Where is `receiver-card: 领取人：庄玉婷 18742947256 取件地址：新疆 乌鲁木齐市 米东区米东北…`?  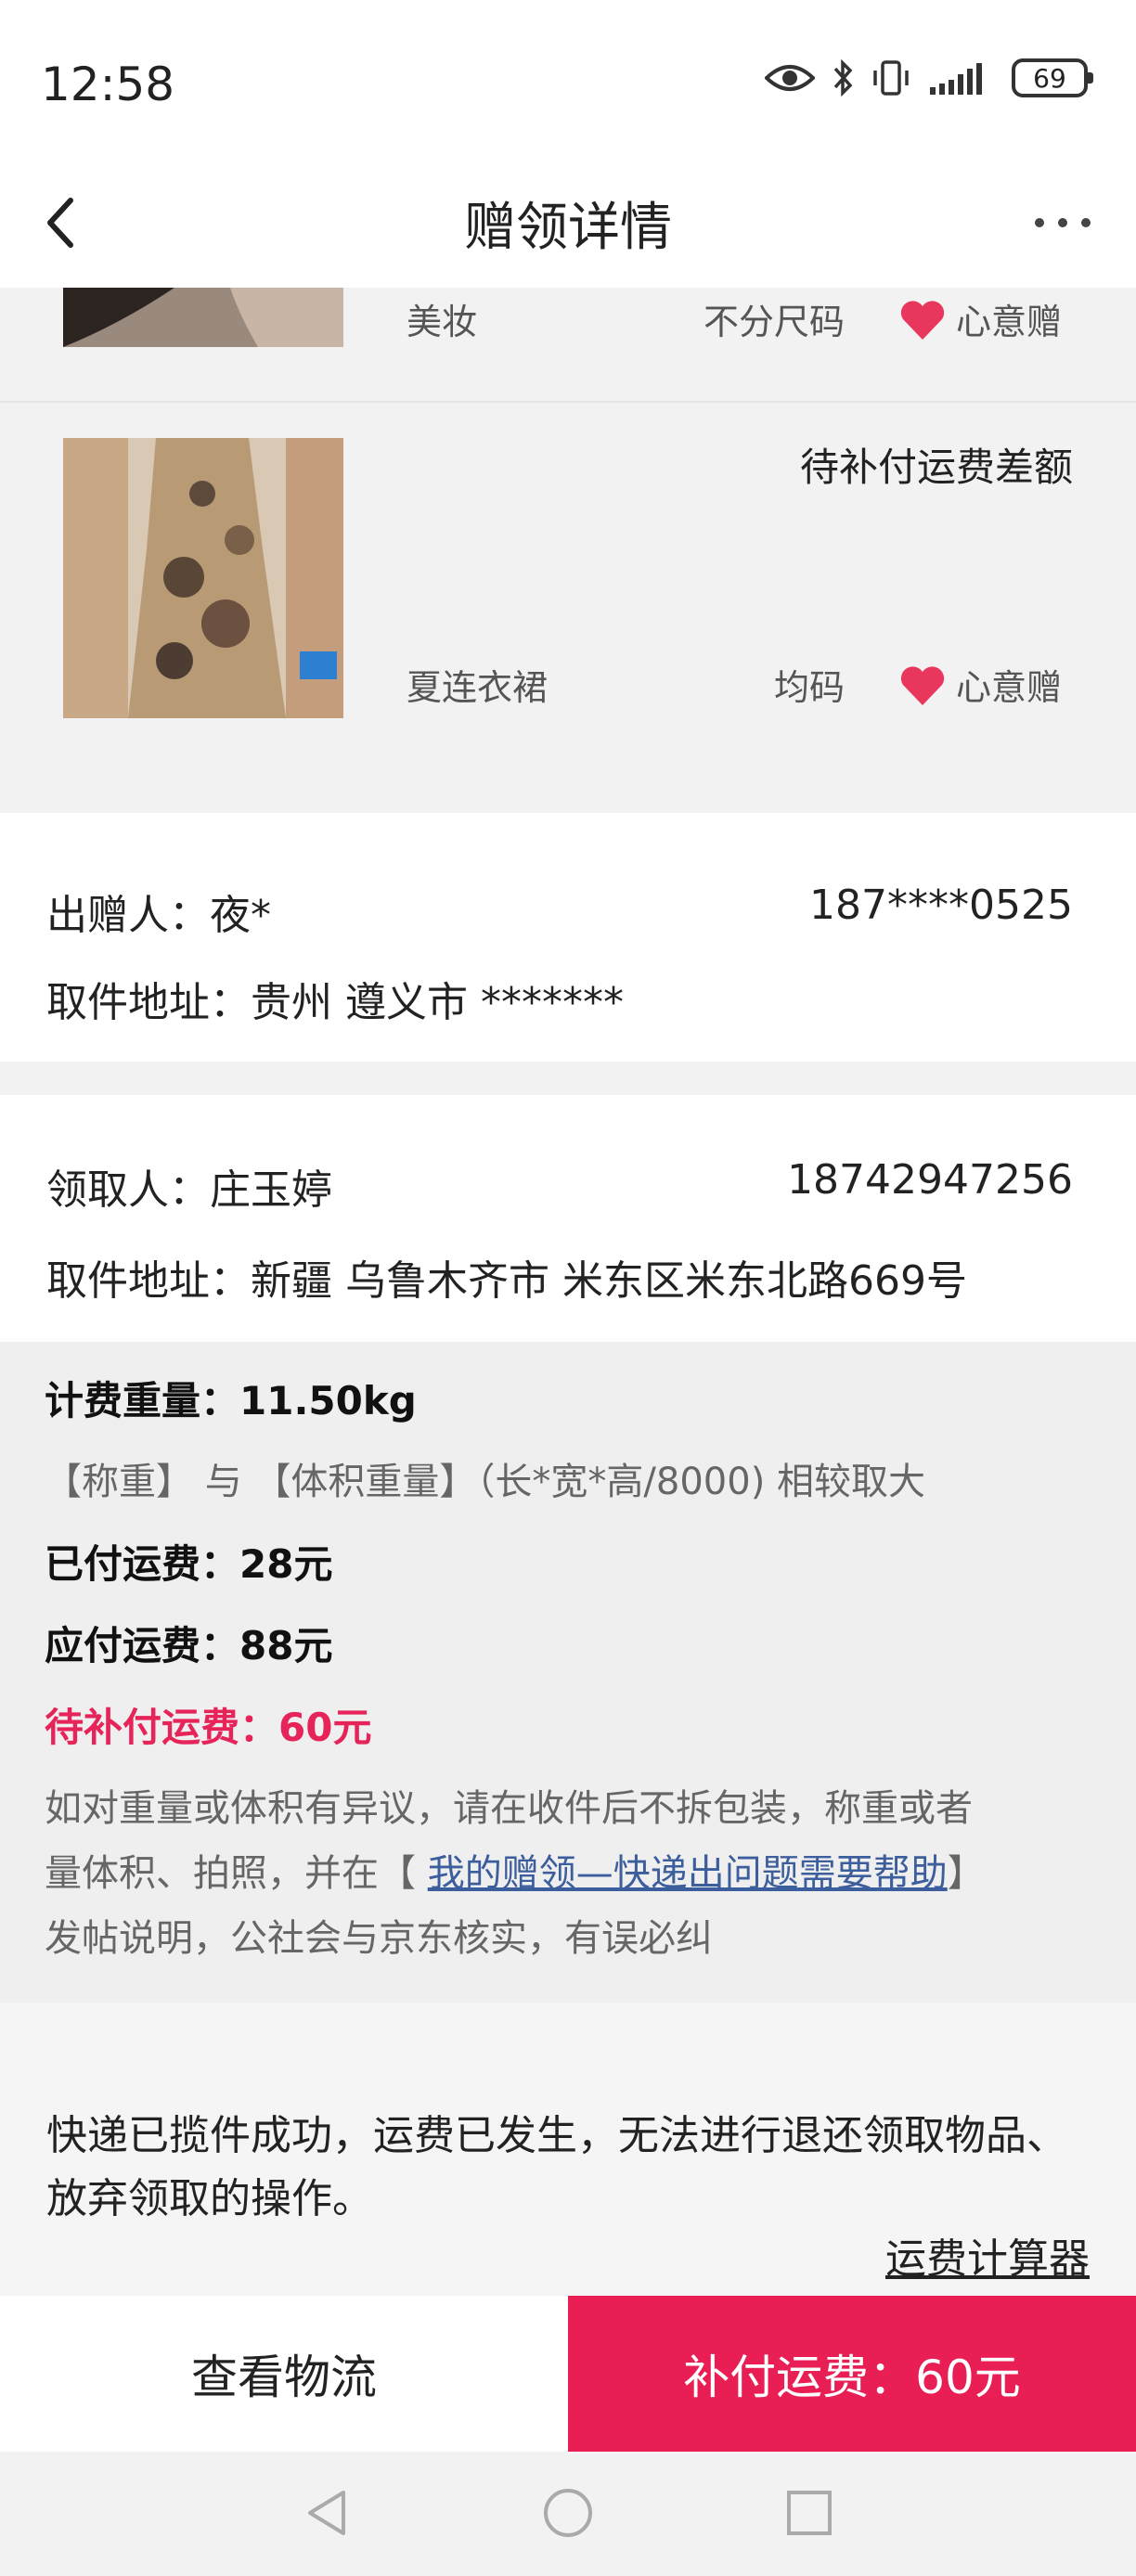 receiver-card: 领取人：庄玉婷 18742947256 取件地址：新疆 乌鲁木齐市 米东区米东北… is located at coordinates (568, 1218).